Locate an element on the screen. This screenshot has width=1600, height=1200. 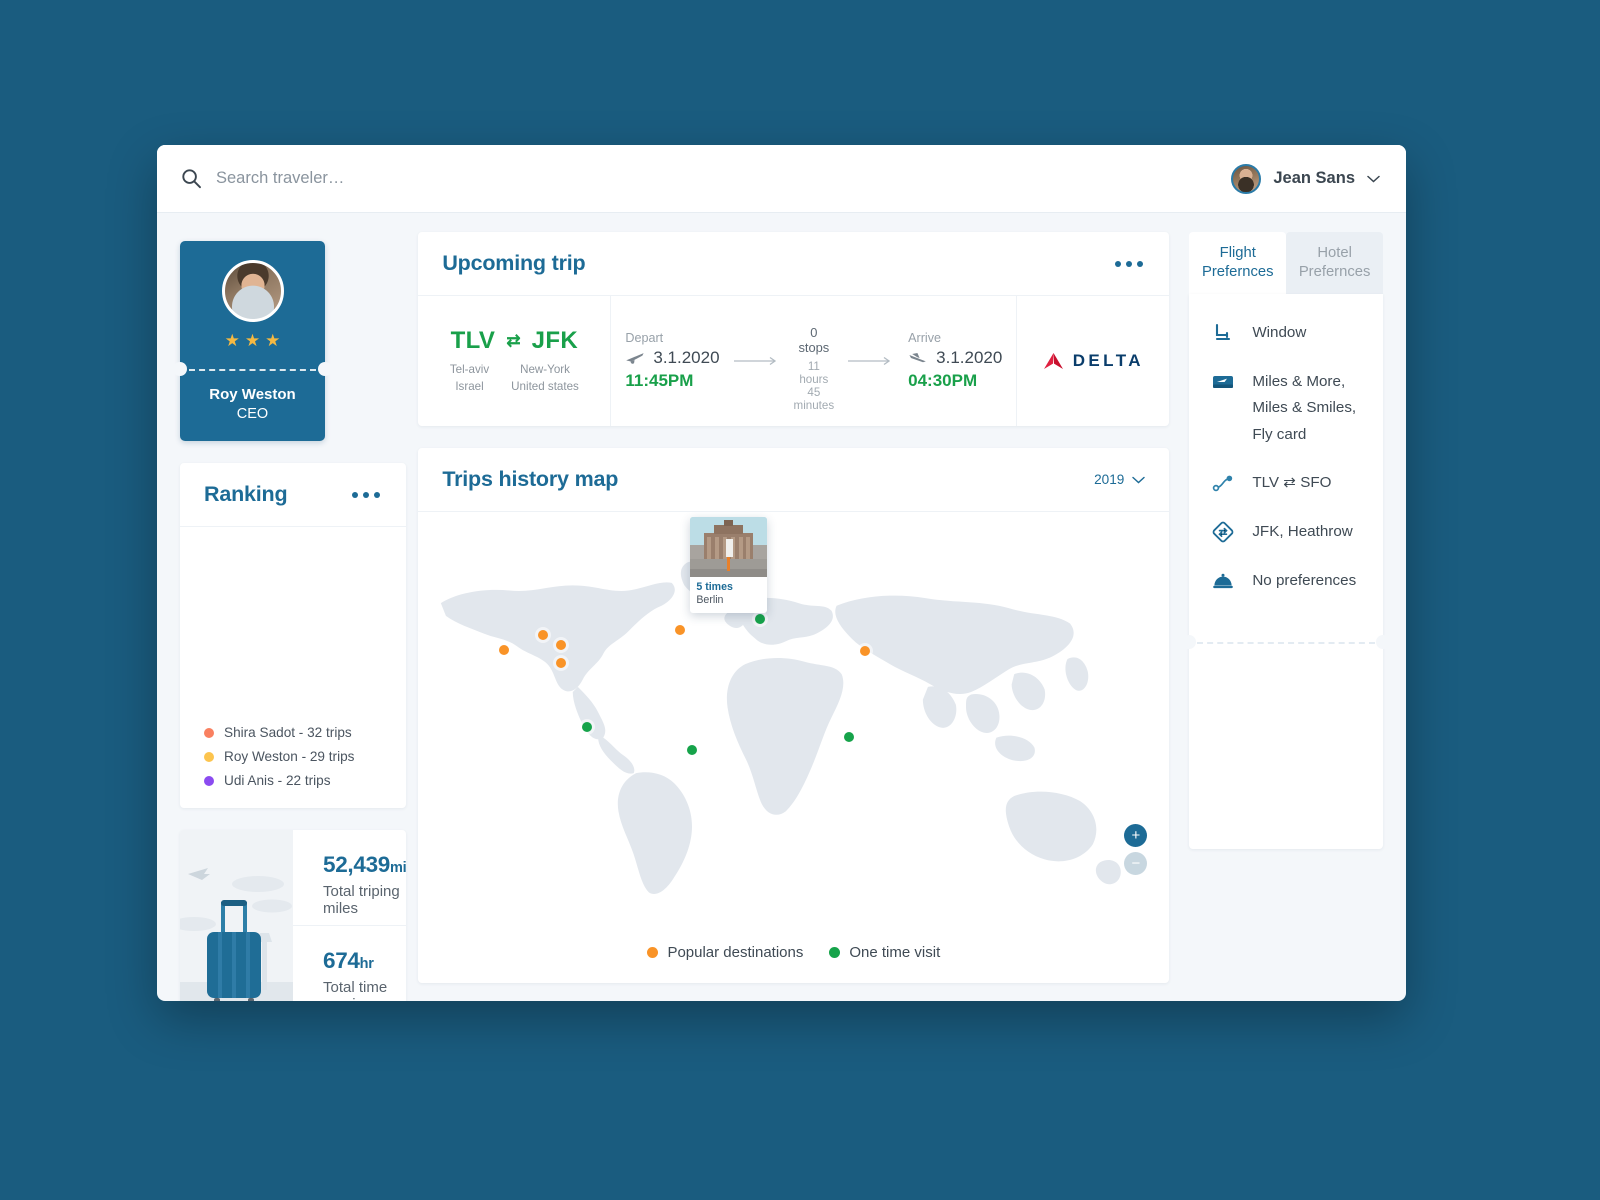
preference-meal: No preferences is located at coordinates (1286, 581).